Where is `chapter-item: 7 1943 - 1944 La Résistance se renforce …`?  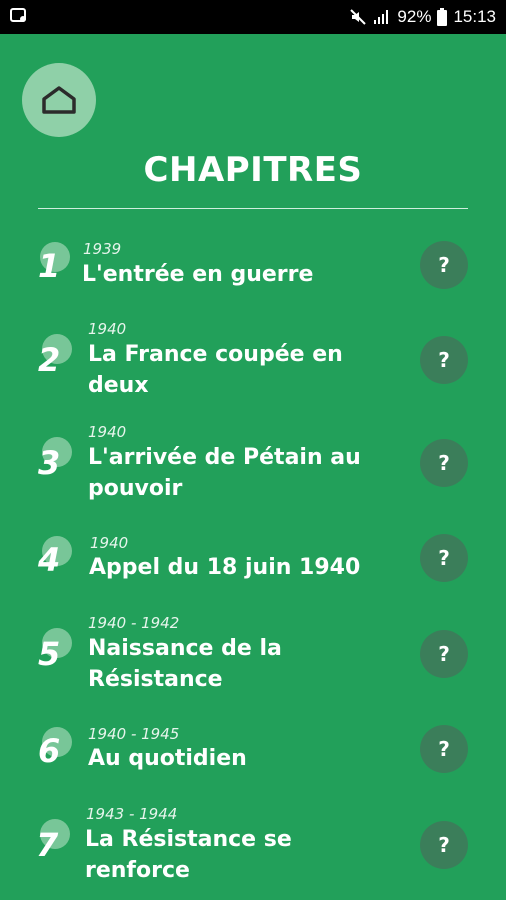 chapter-item: 7 1943 - 1944 La Résistance se renforce … is located at coordinates (253, 848).